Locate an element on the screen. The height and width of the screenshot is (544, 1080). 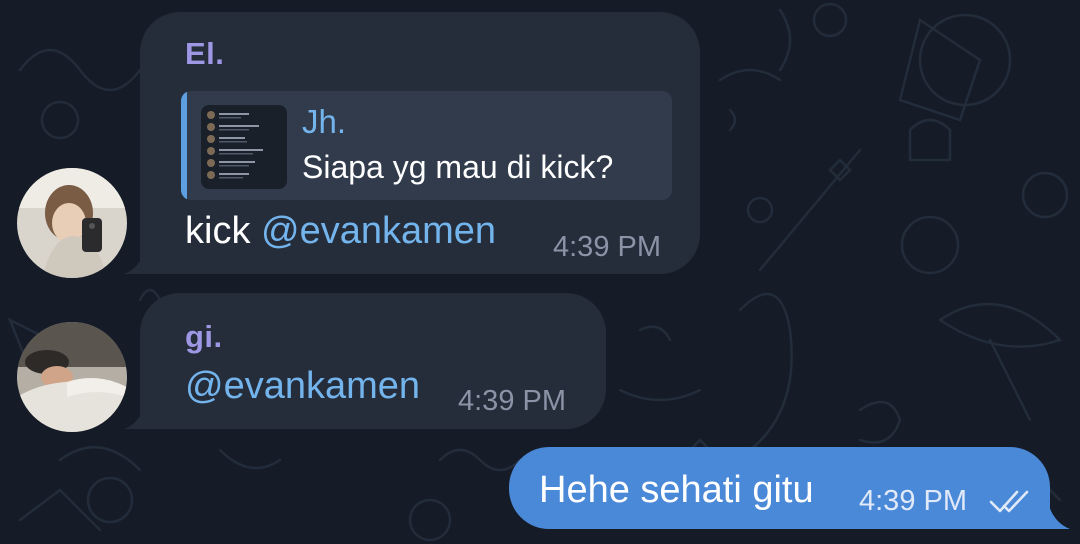
avatar-gi is located at coordinates (72, 377).